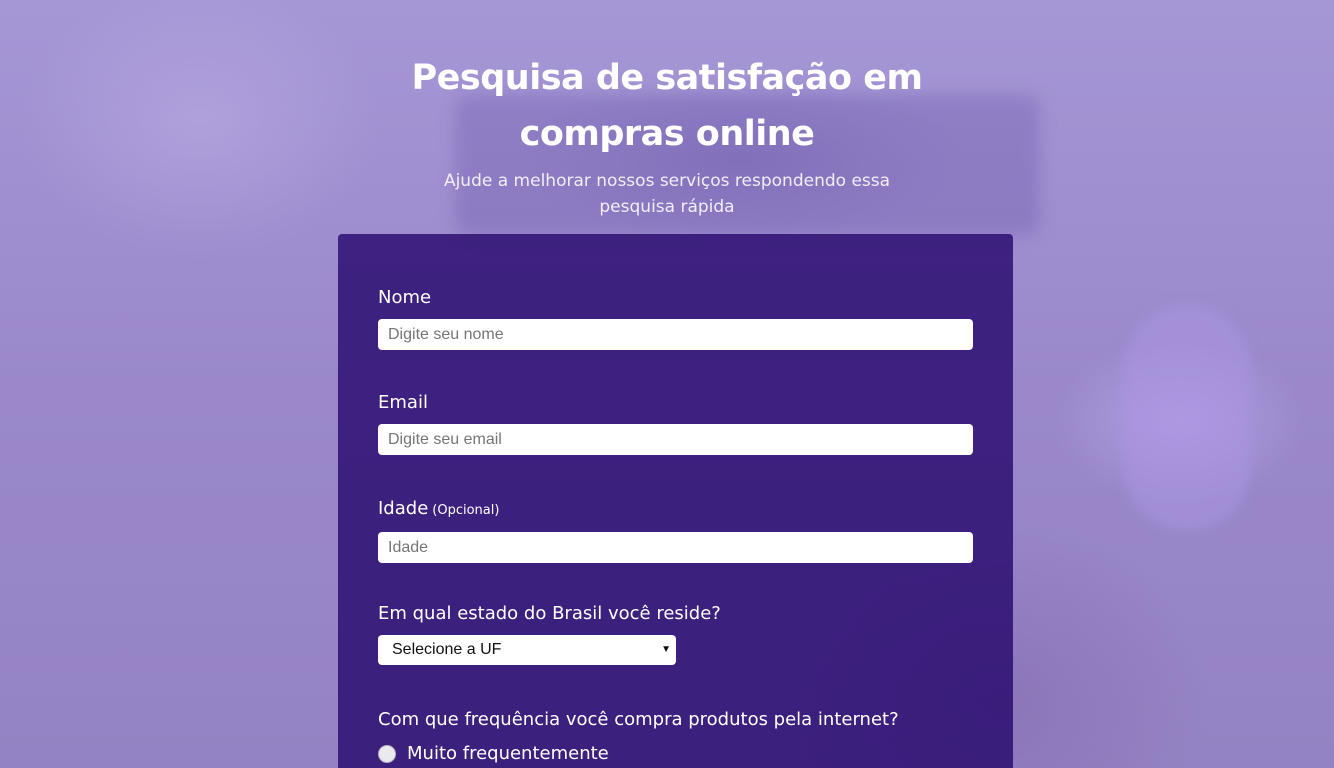 This screenshot has height=768, width=1334. What do you see at coordinates (675, 547) in the screenshot?
I see `age-input` at bounding box center [675, 547].